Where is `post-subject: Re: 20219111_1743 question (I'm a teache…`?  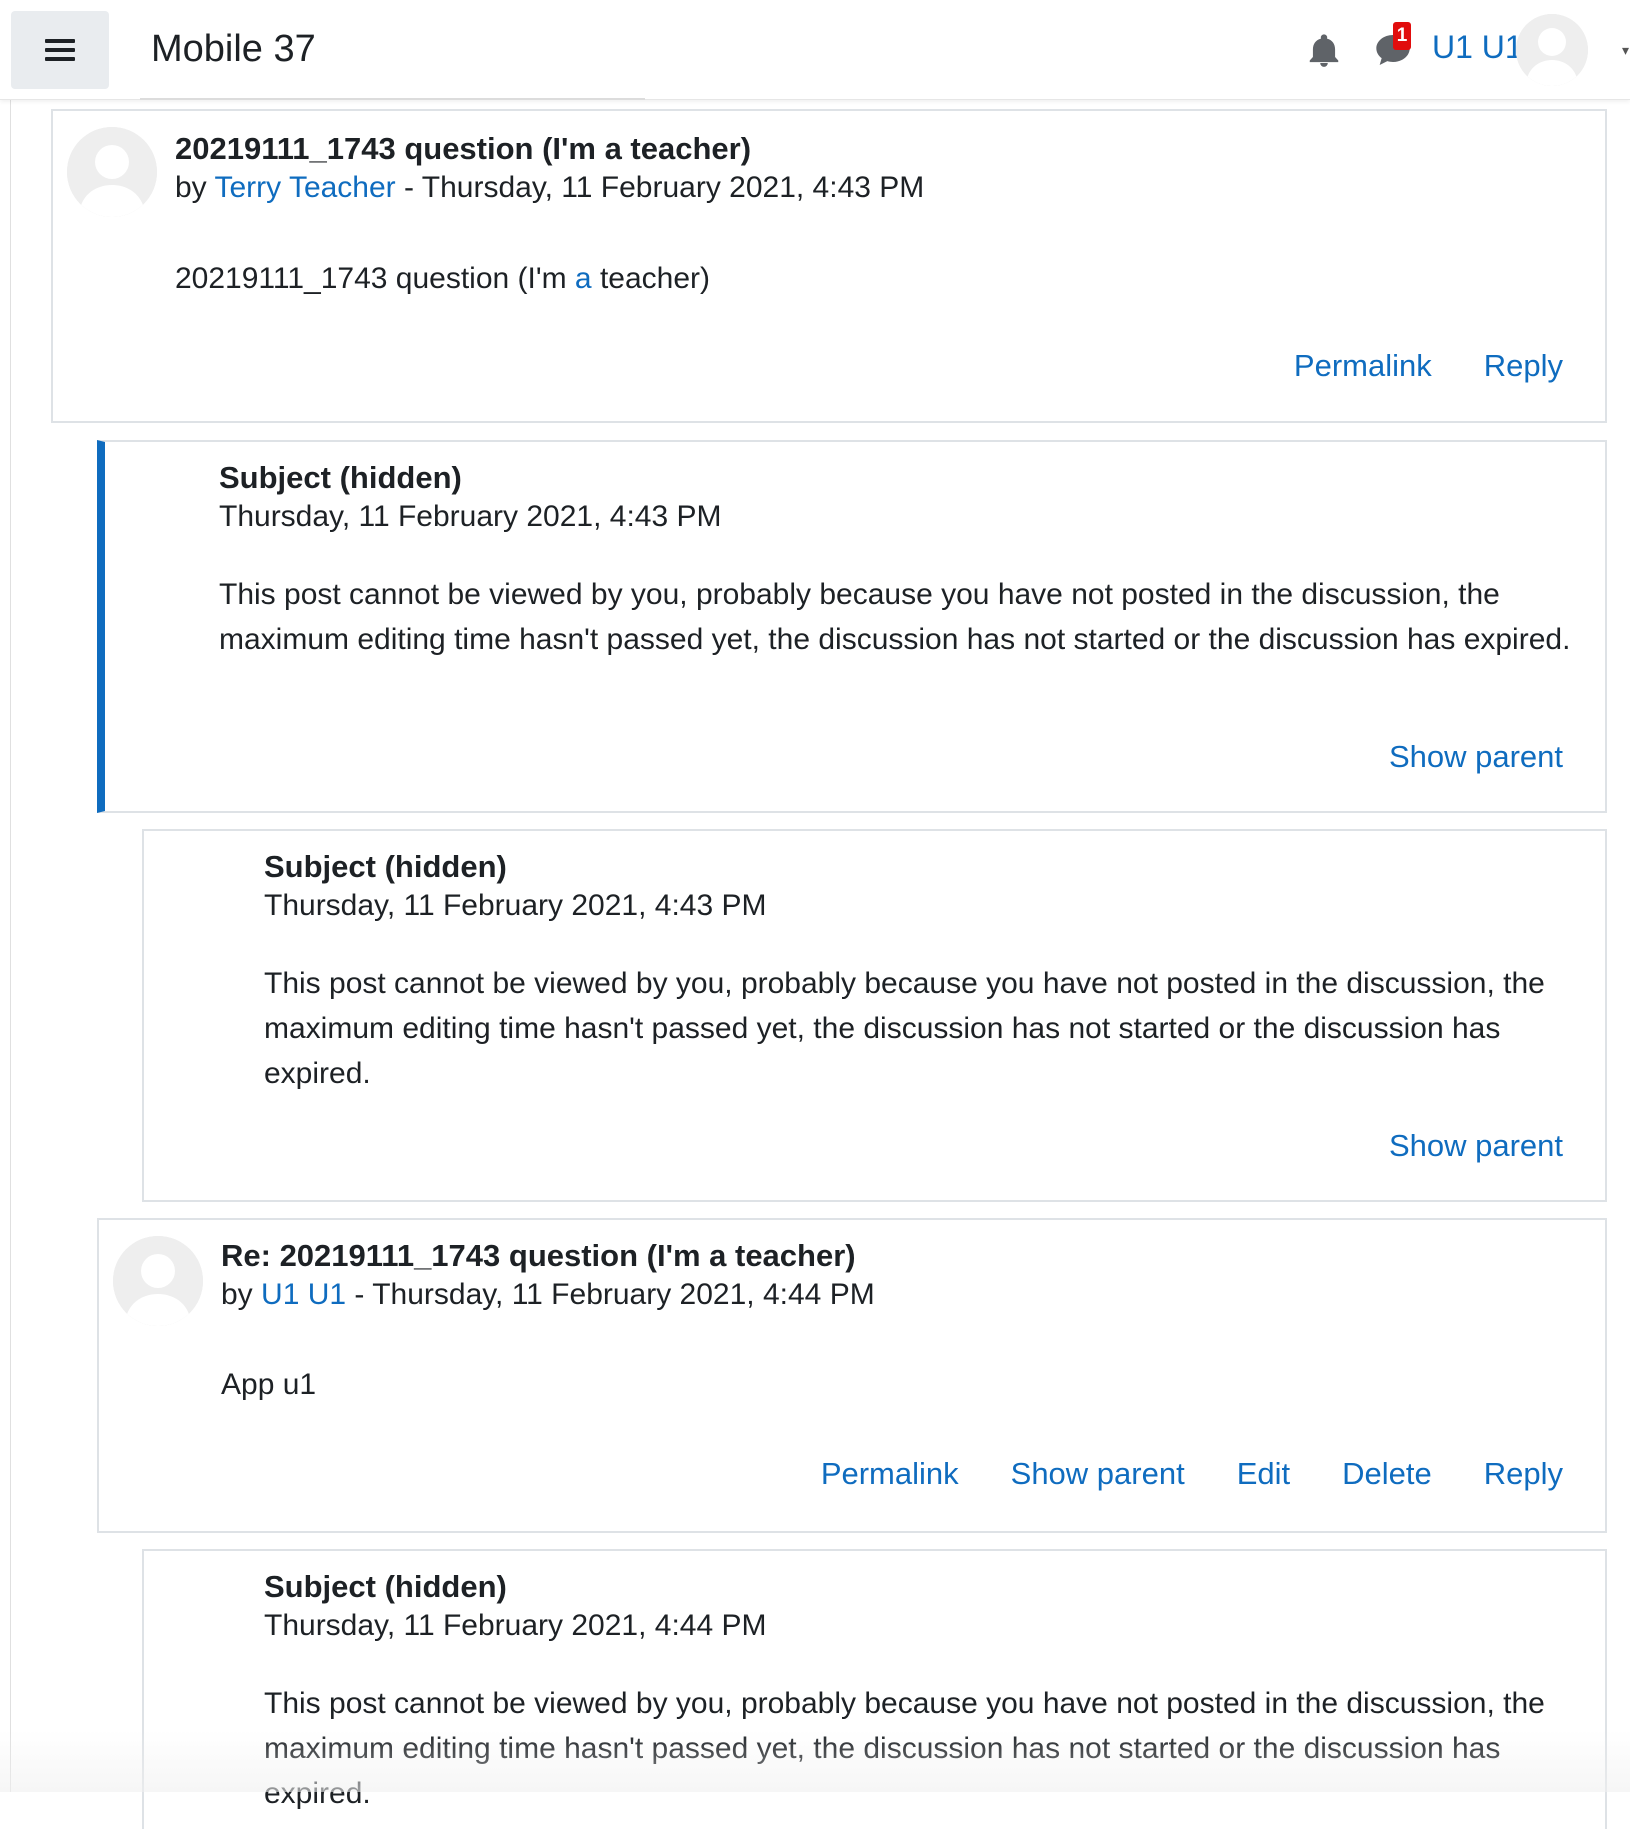 post-subject: Re: 20219111_1743 question (I'm a teache… is located at coordinates (538, 1255).